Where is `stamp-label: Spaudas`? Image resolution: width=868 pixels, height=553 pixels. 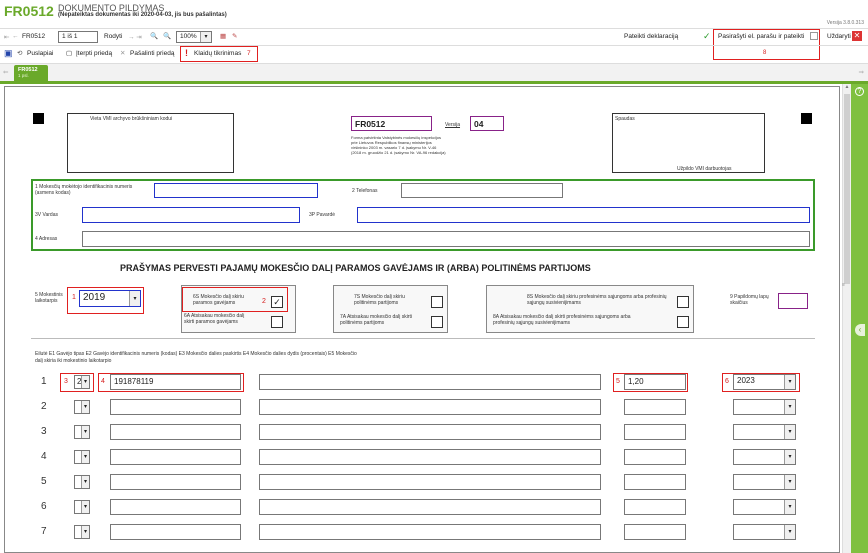
stamp-label: Spaudas is located at coordinates (625, 119).